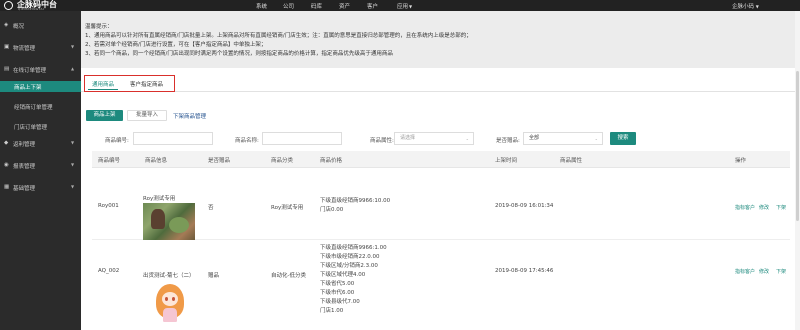 The image size is (800, 330). I want to click on name-label: 商品名称:, so click(247, 141).